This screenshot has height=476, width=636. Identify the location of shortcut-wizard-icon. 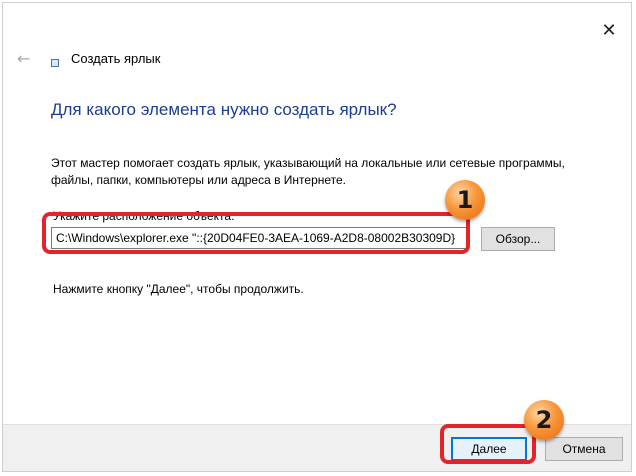
(55, 63).